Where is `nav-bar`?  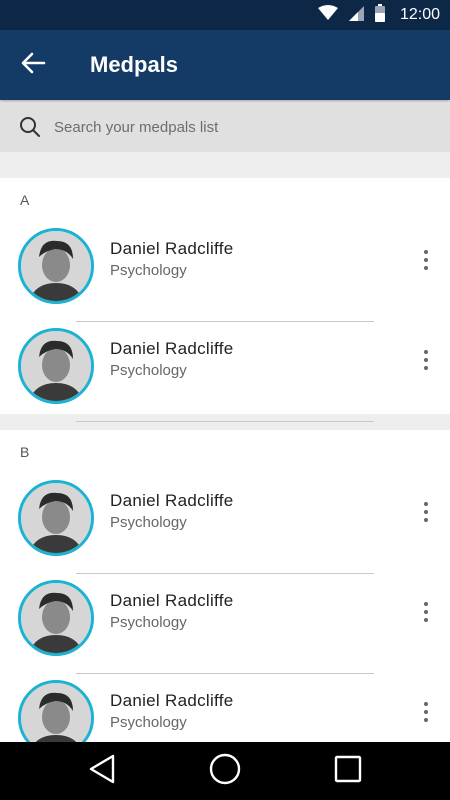 nav-bar is located at coordinates (225, 771).